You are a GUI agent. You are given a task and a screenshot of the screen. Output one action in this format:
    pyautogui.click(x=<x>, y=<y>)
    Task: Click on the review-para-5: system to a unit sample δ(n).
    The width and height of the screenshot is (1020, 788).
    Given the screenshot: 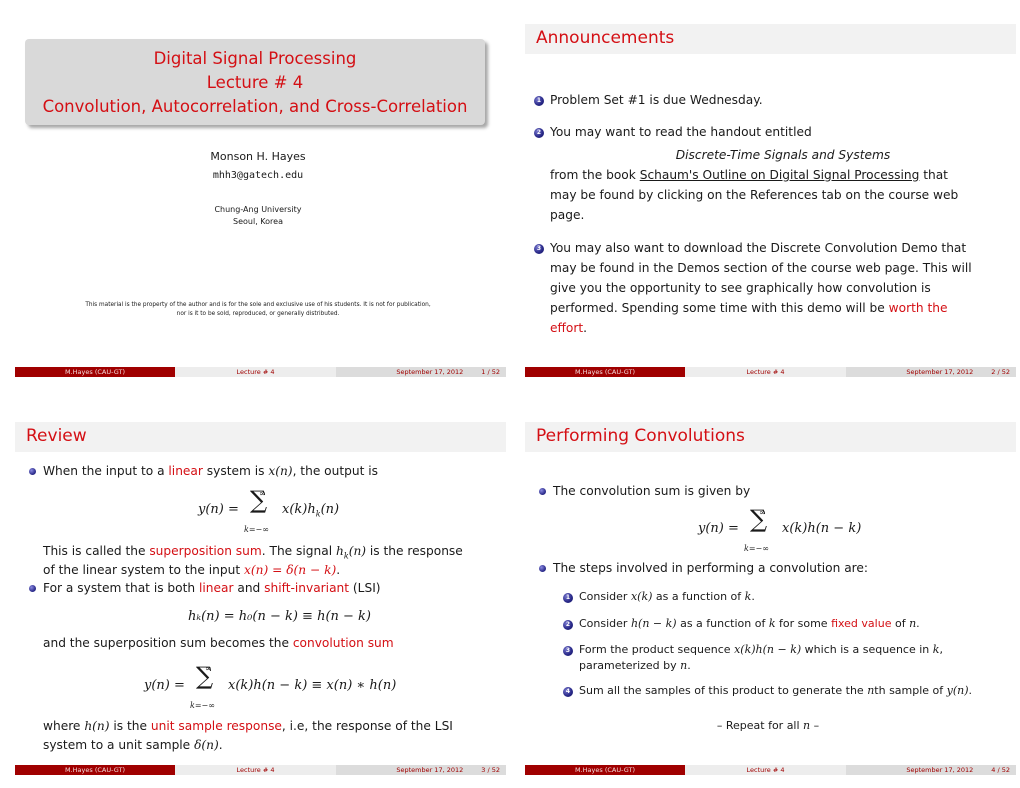 What is the action you would take?
    pyautogui.click(x=133, y=745)
    